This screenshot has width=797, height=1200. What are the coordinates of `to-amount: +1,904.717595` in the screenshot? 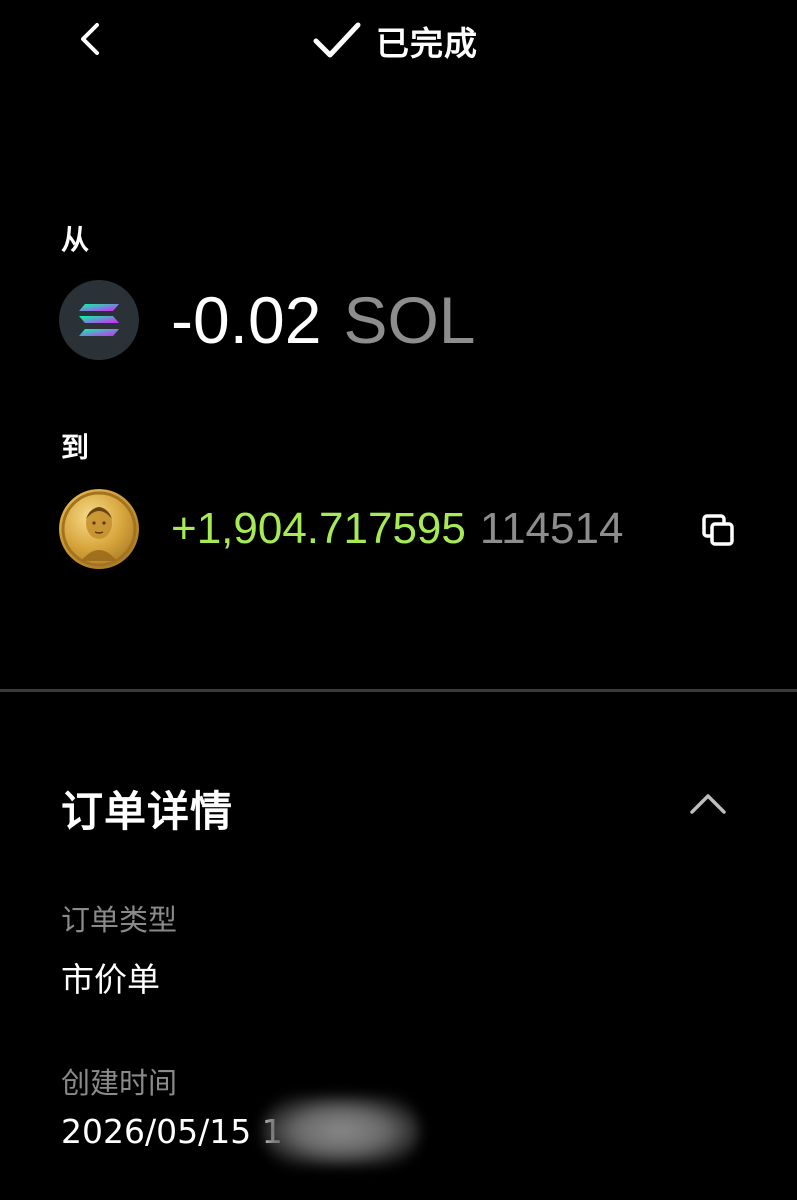 It's located at (318, 528).